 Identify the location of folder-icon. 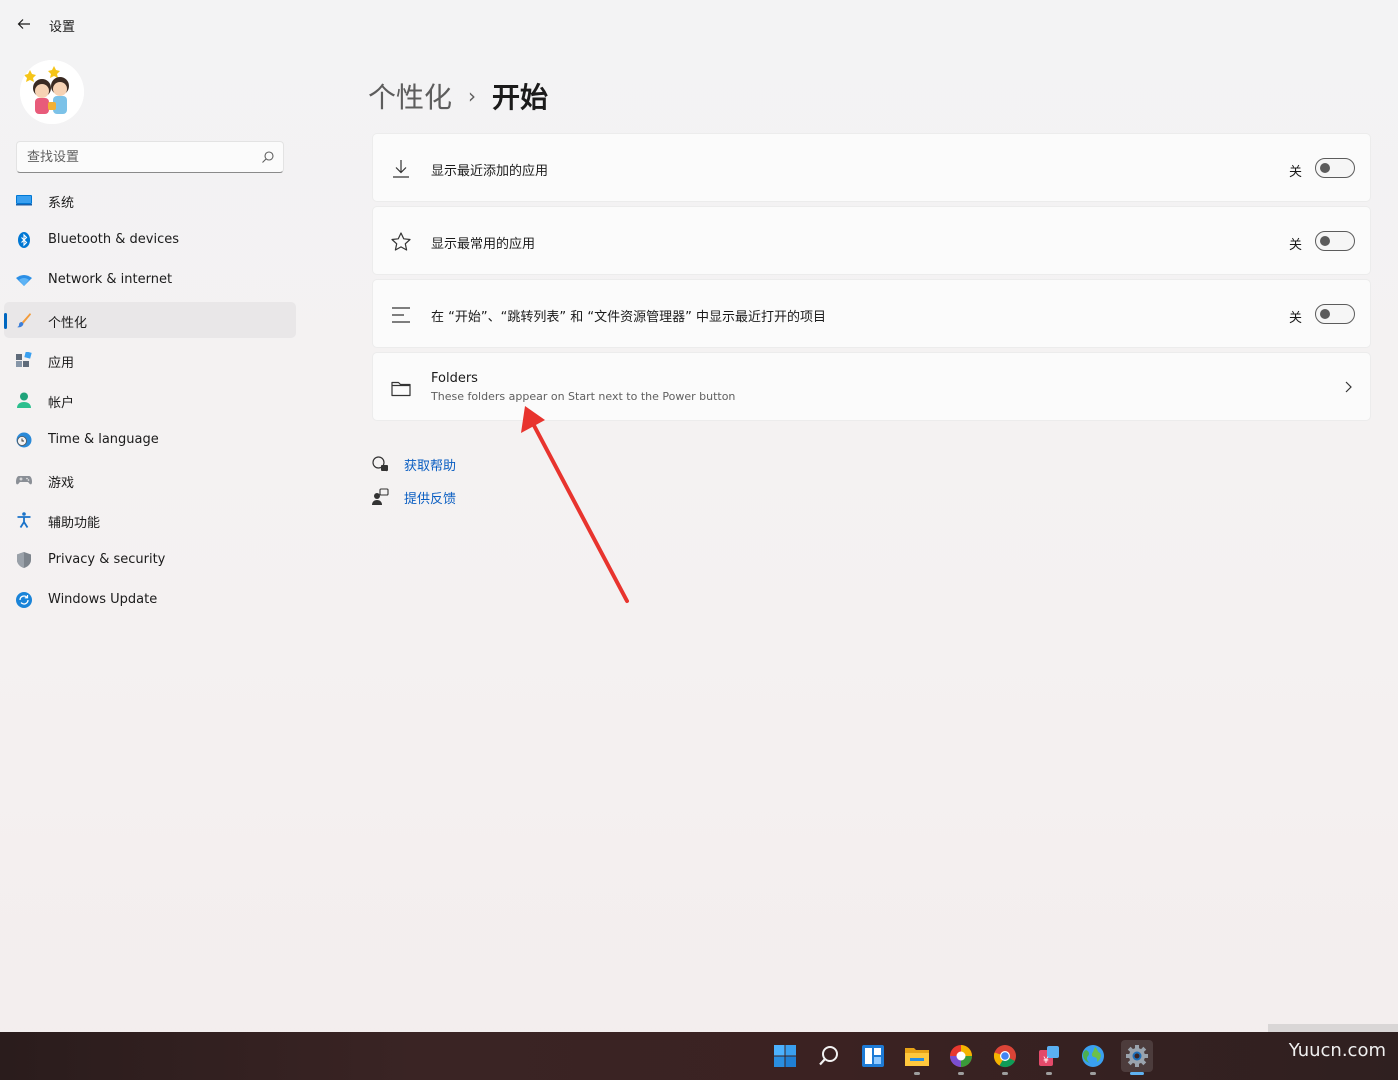
(401, 389).